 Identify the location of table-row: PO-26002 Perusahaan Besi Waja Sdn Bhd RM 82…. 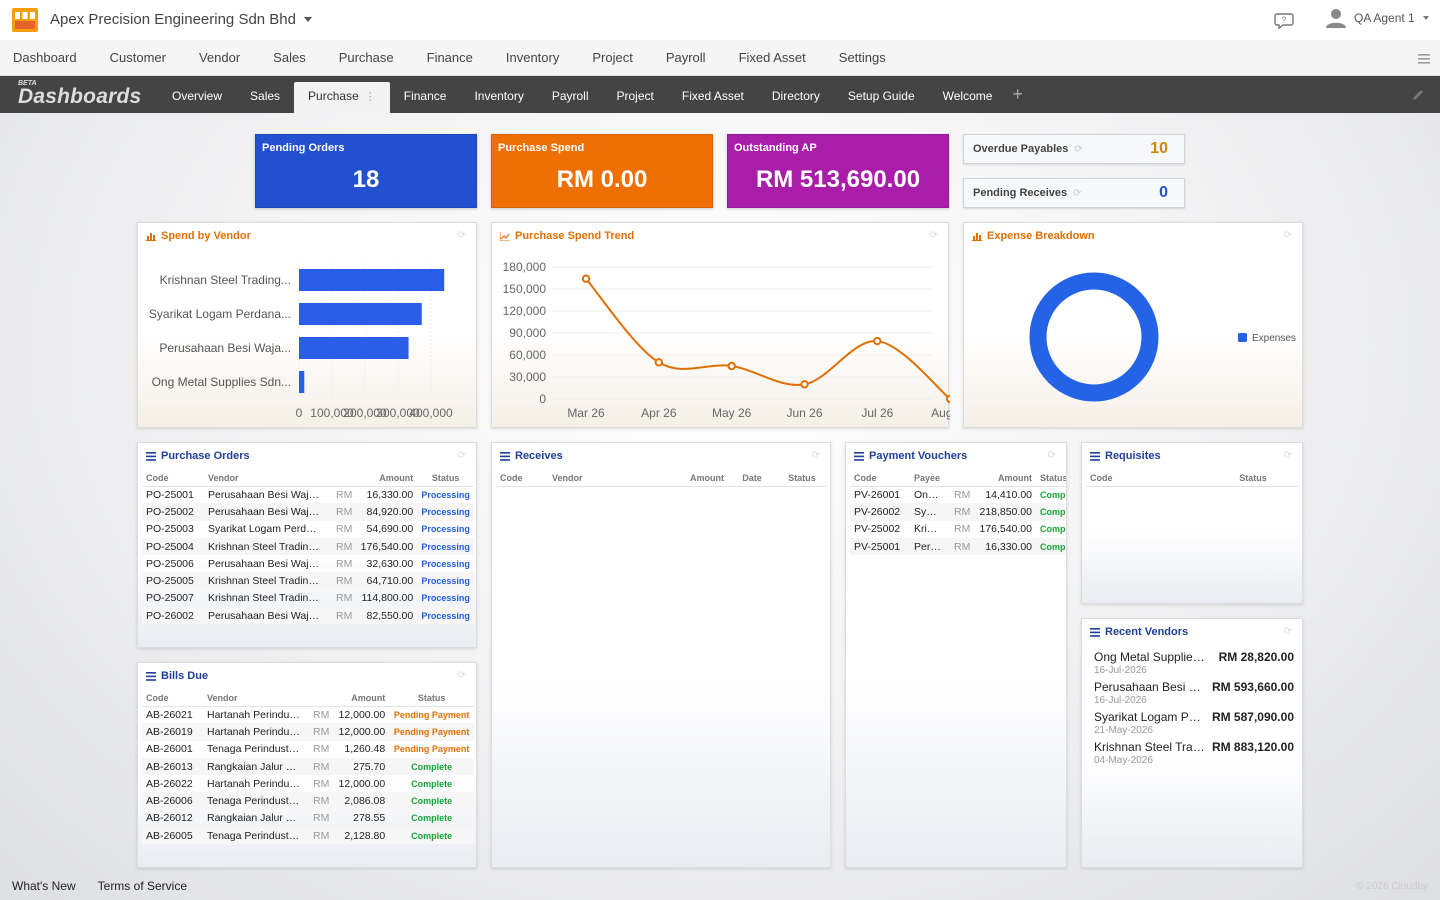
(308, 616).